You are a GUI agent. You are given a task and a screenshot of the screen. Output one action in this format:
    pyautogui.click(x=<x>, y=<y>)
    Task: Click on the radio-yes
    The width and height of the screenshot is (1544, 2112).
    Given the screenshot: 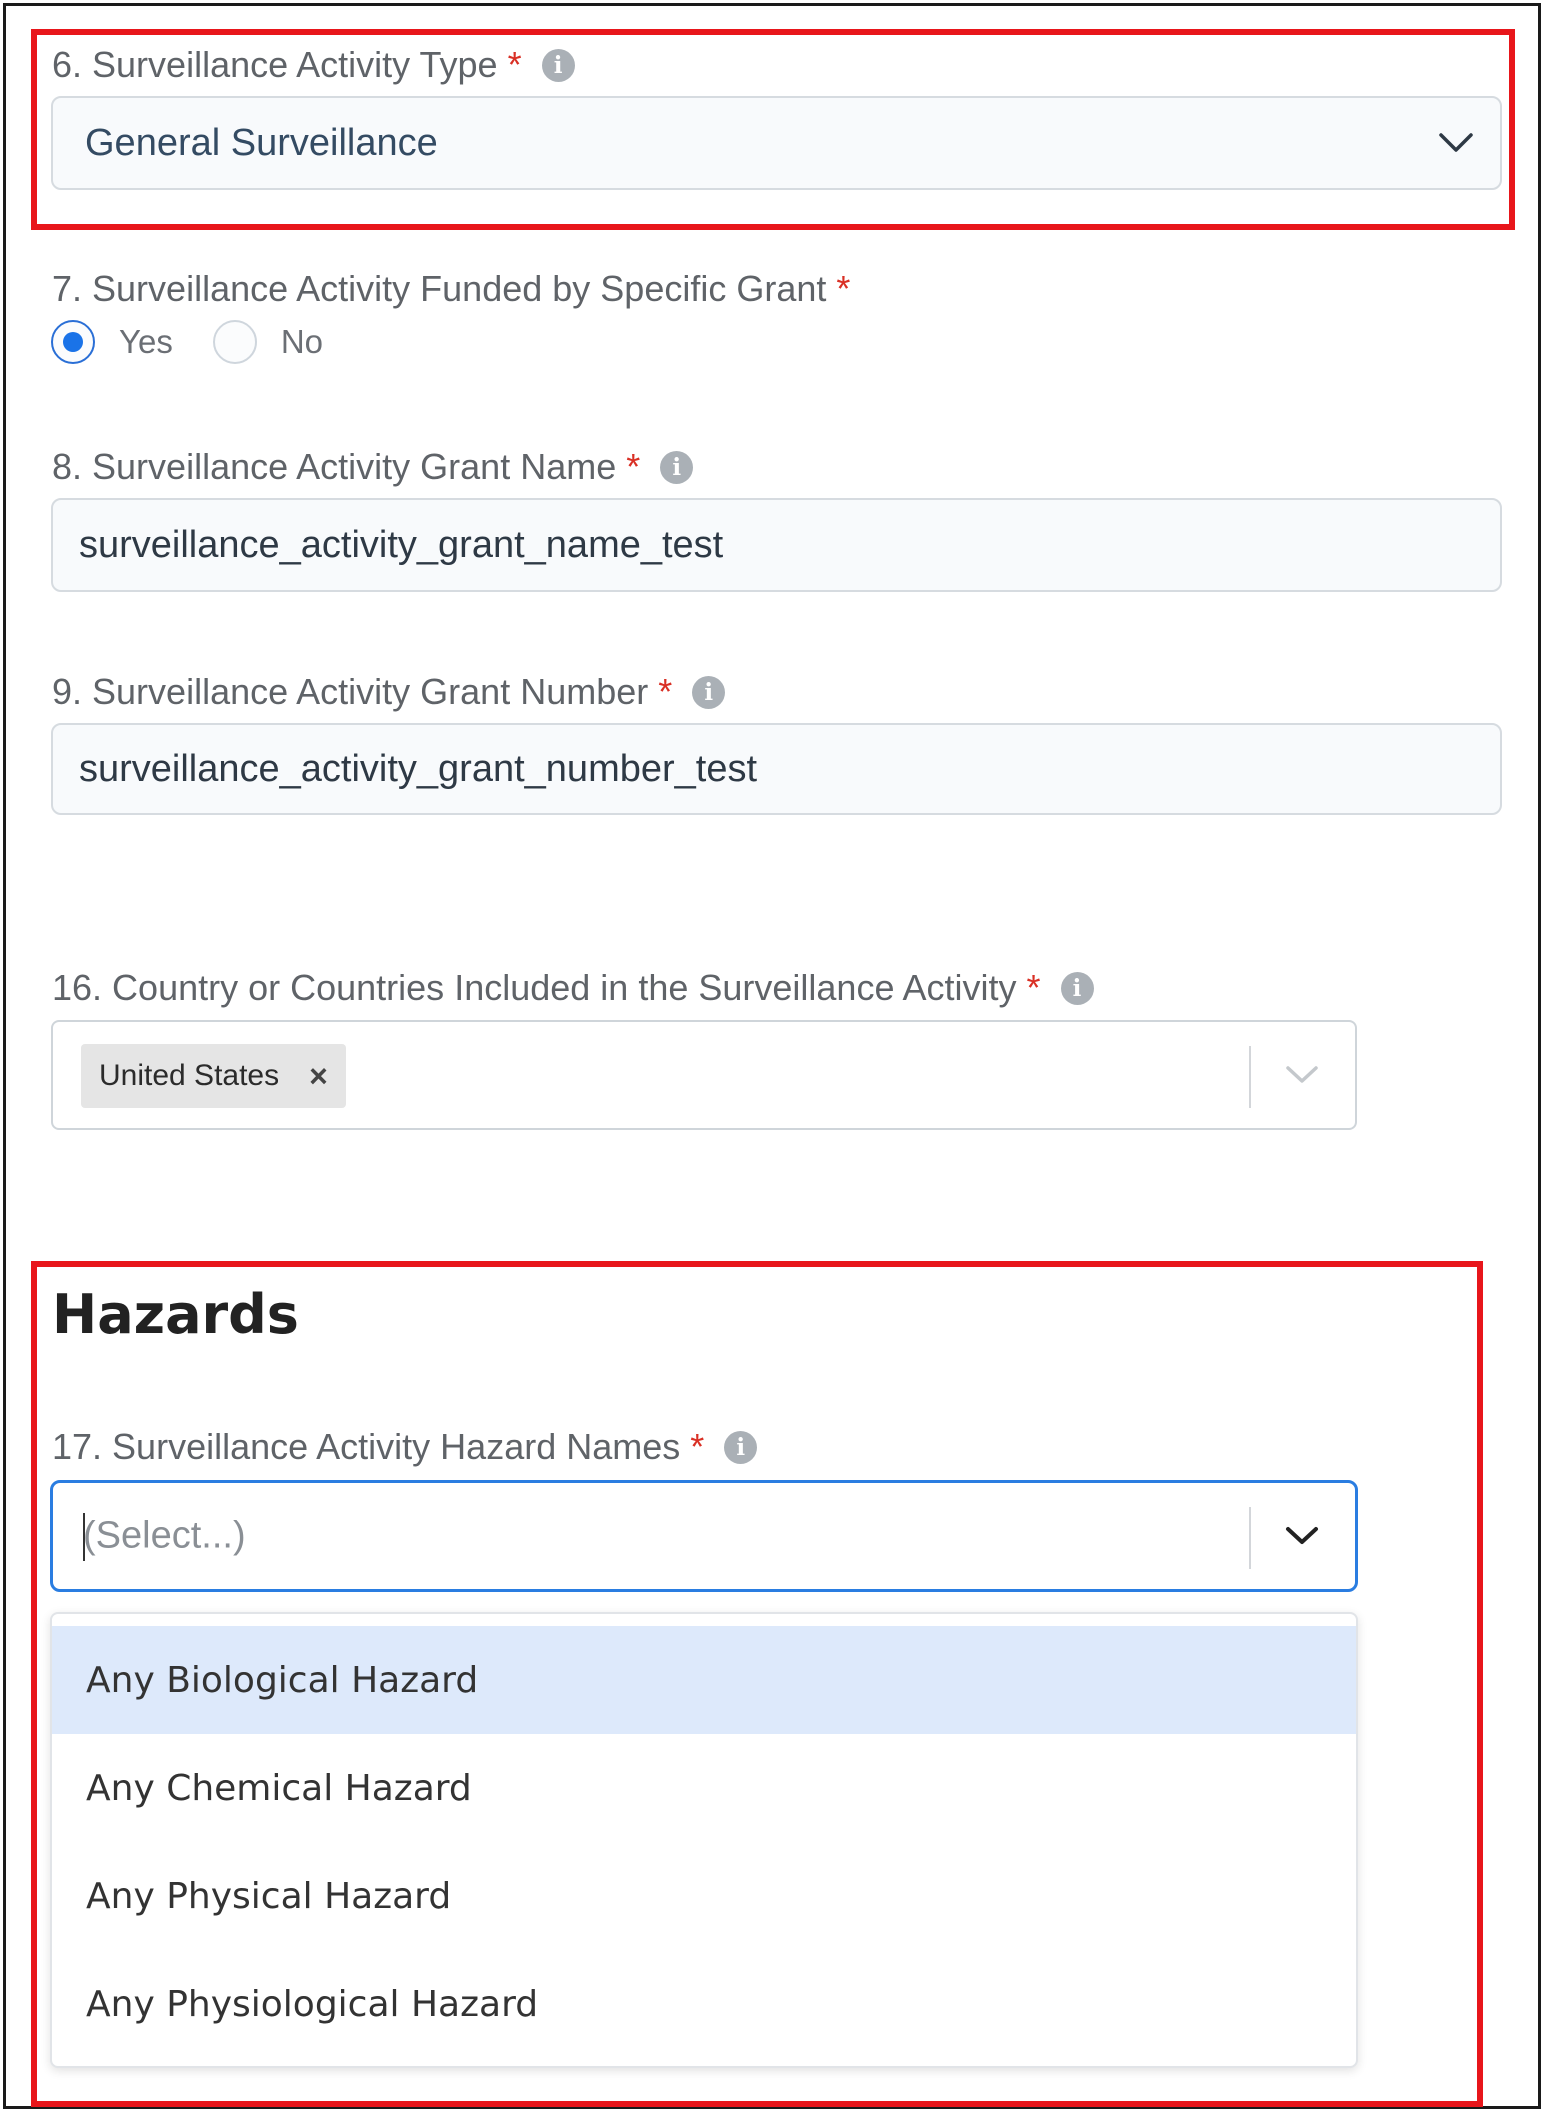 What is the action you would take?
    pyautogui.click(x=73, y=342)
    